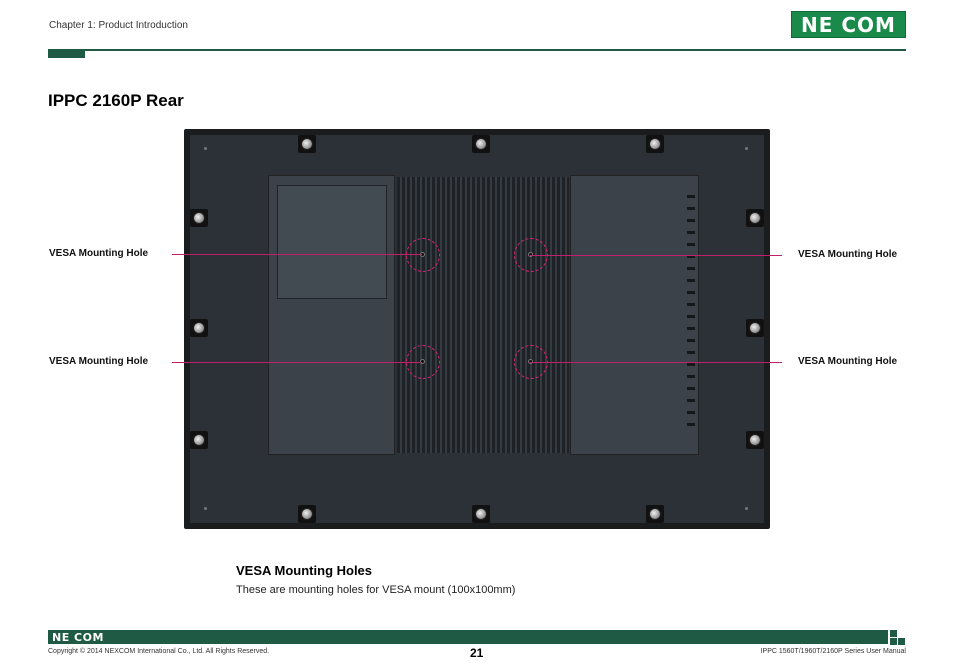 The image size is (954, 672). I want to click on header-tab-marker, so click(66, 54).